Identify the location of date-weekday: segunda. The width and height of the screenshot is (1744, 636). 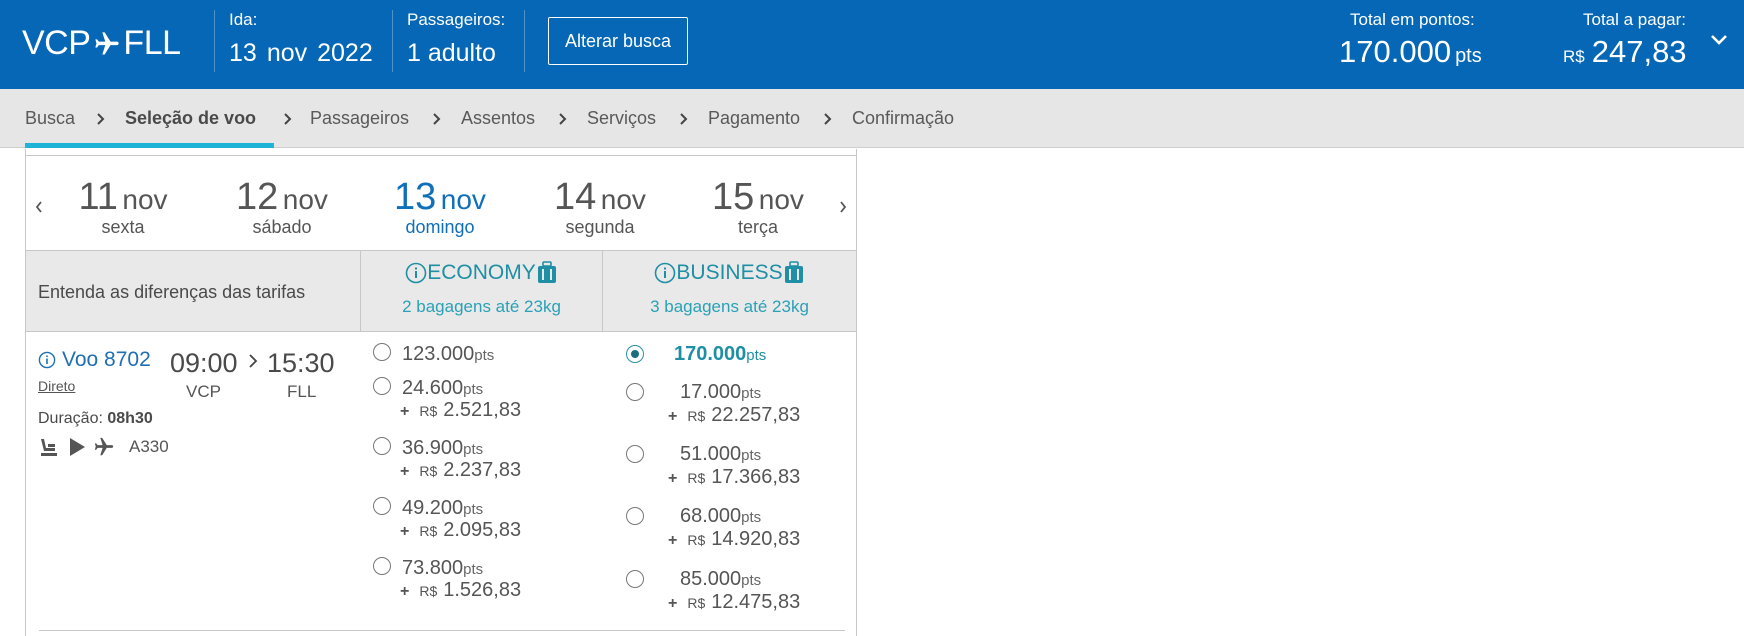
(600, 227).